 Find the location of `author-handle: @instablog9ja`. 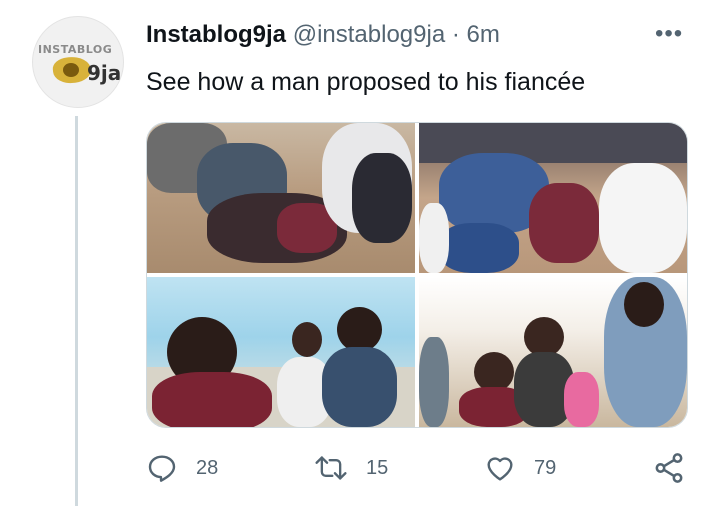

author-handle: @instablog9ja is located at coordinates (369, 34).